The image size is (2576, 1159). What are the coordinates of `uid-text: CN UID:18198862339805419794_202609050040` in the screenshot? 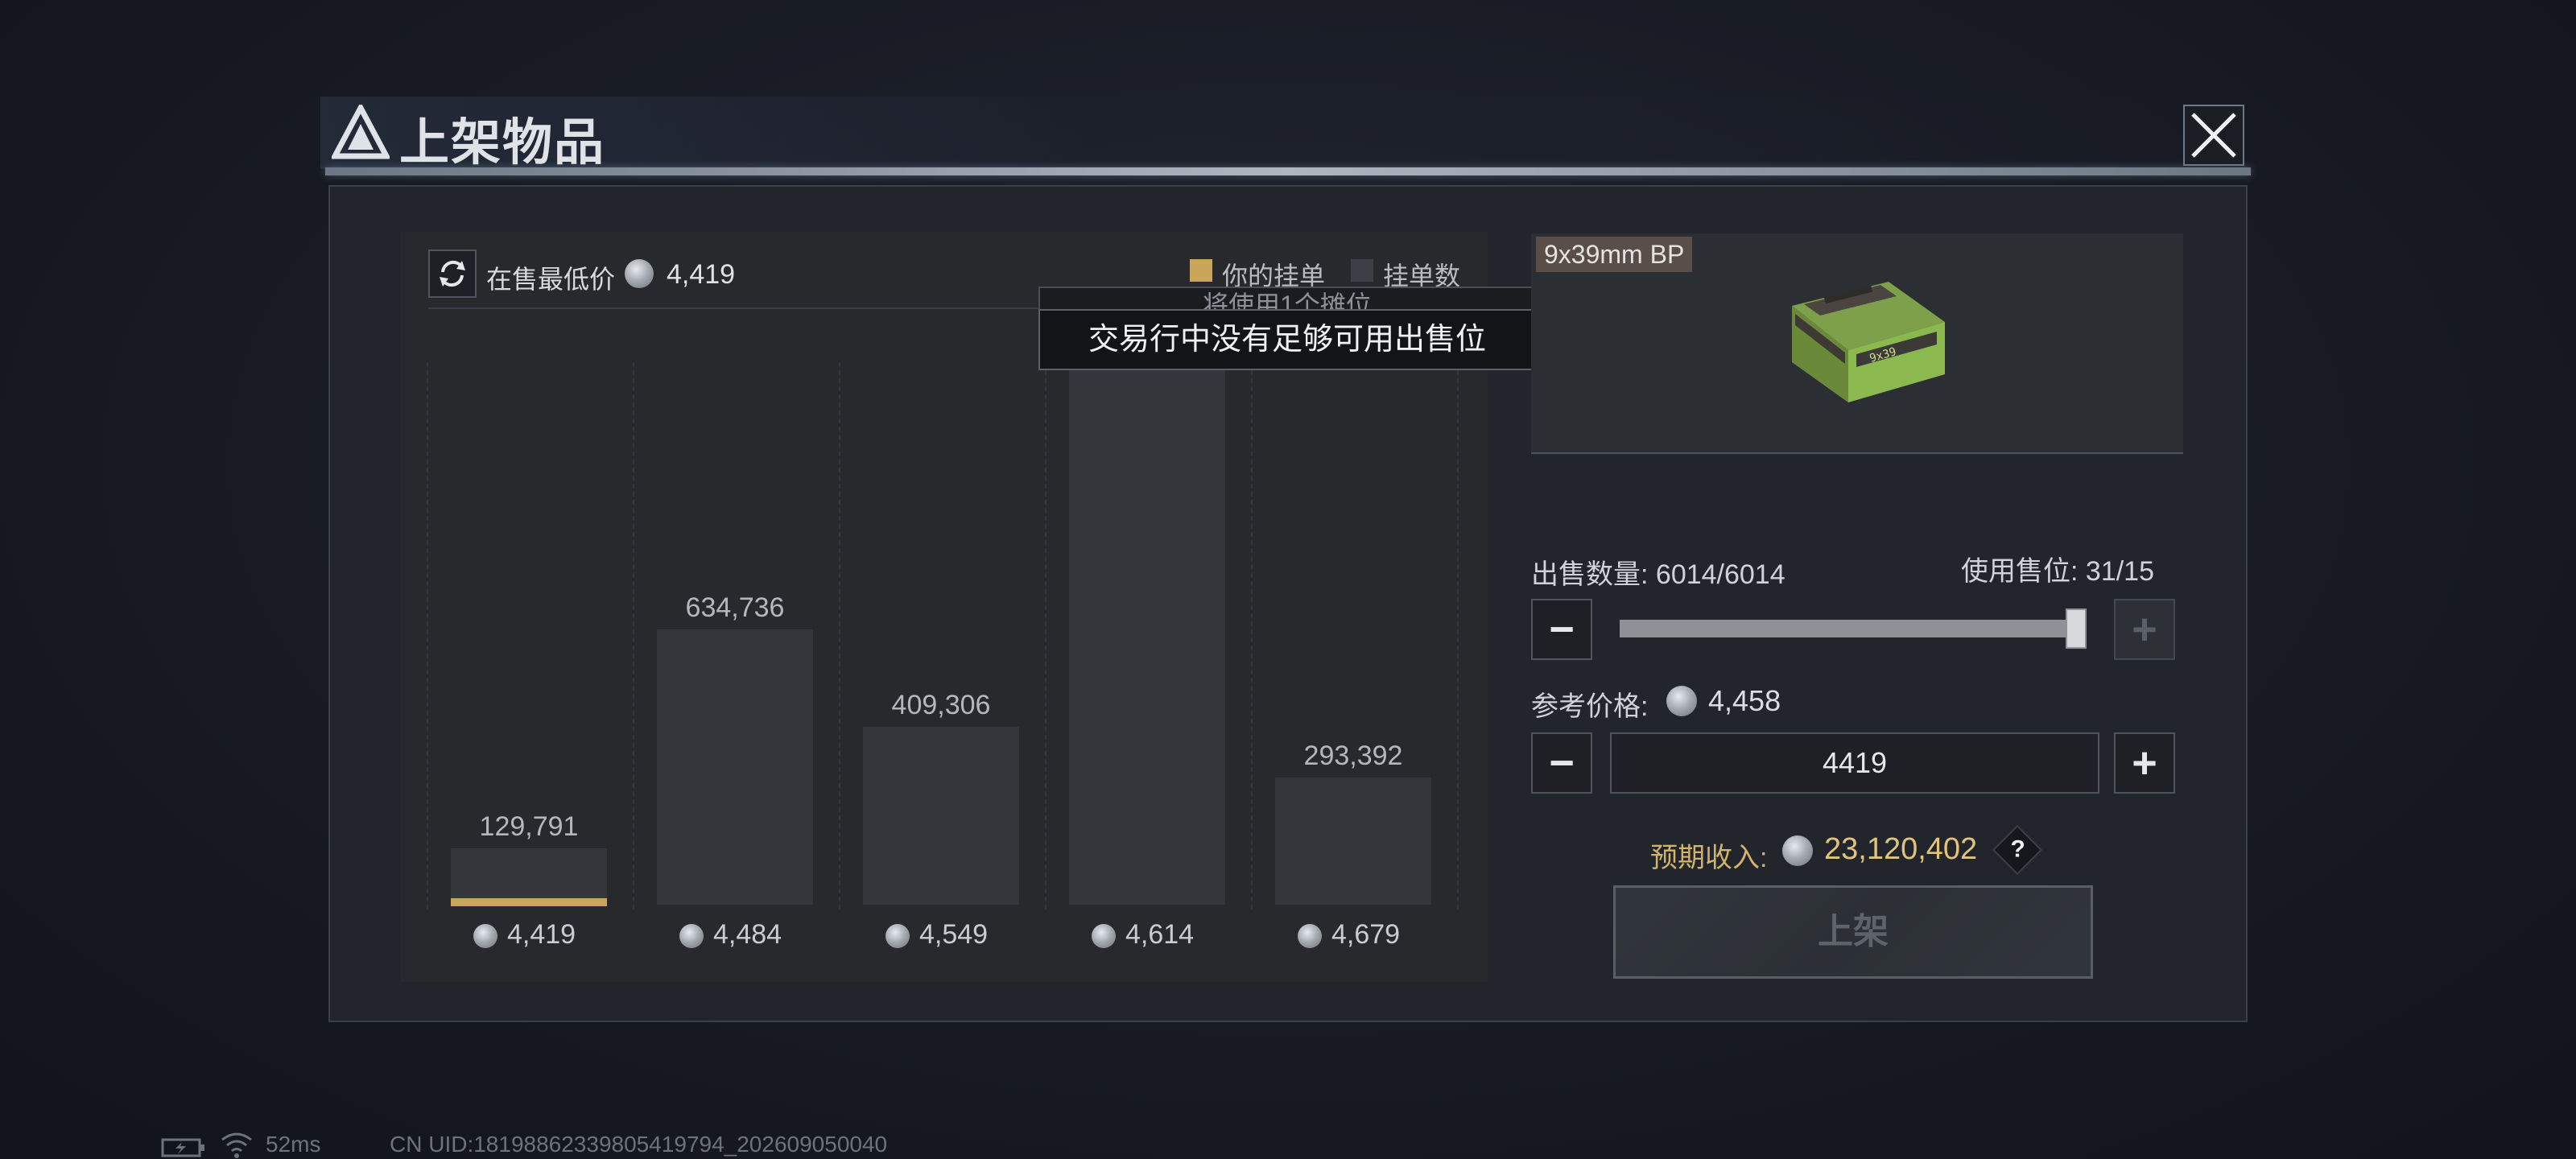 It's located at (639, 1144).